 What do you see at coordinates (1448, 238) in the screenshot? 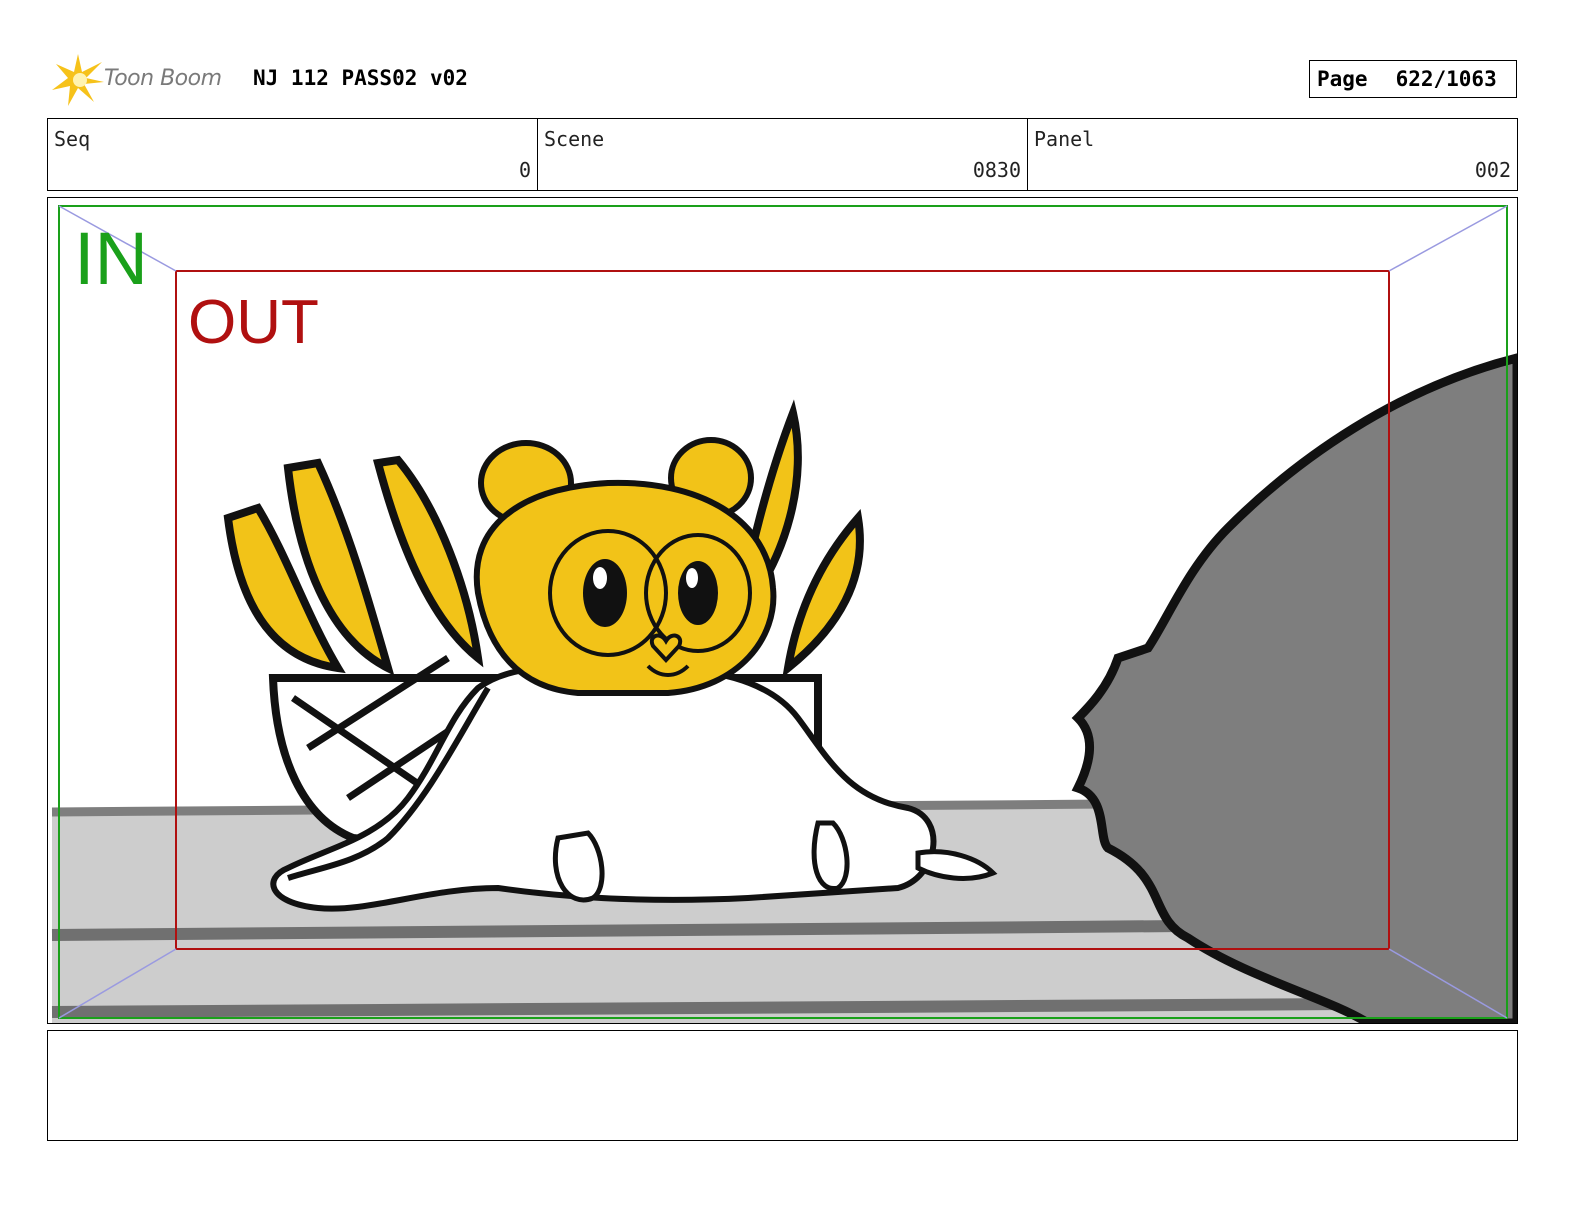
I see `corner-guide-tr` at bounding box center [1448, 238].